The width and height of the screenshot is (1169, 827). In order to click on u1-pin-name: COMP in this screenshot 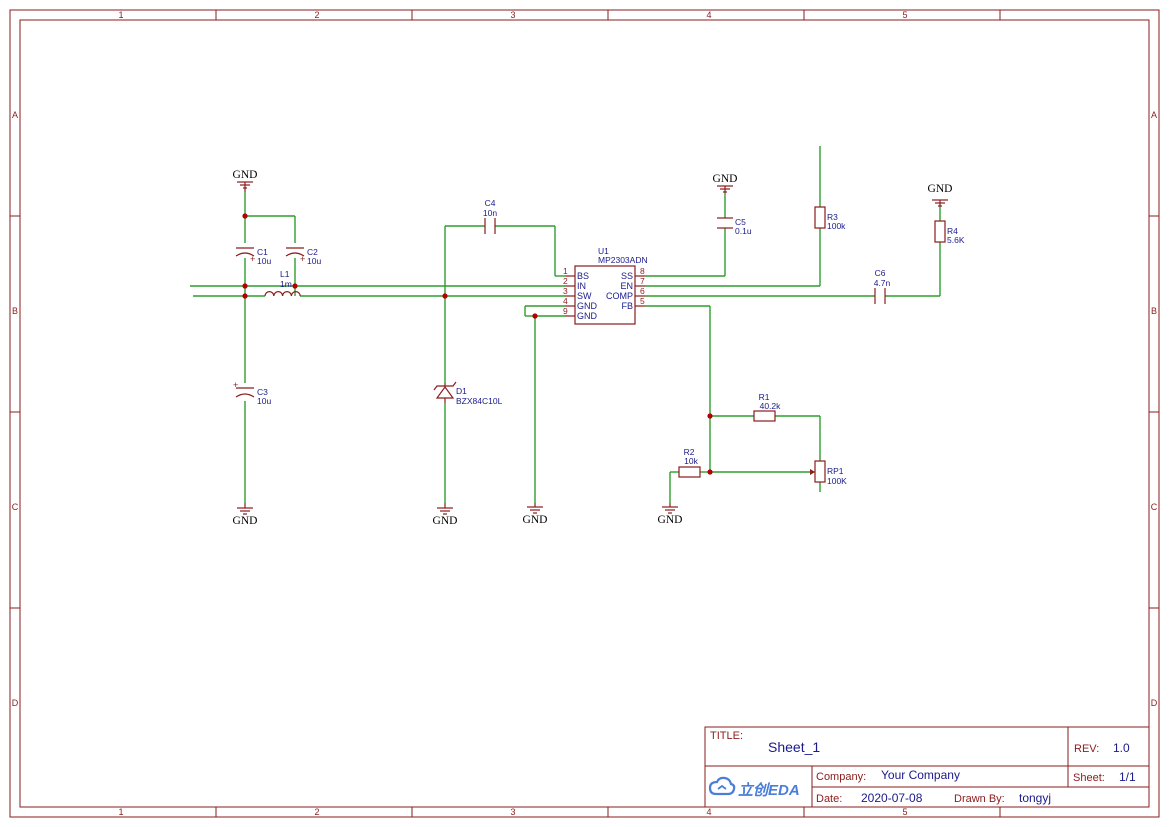, I will do `click(619, 296)`.